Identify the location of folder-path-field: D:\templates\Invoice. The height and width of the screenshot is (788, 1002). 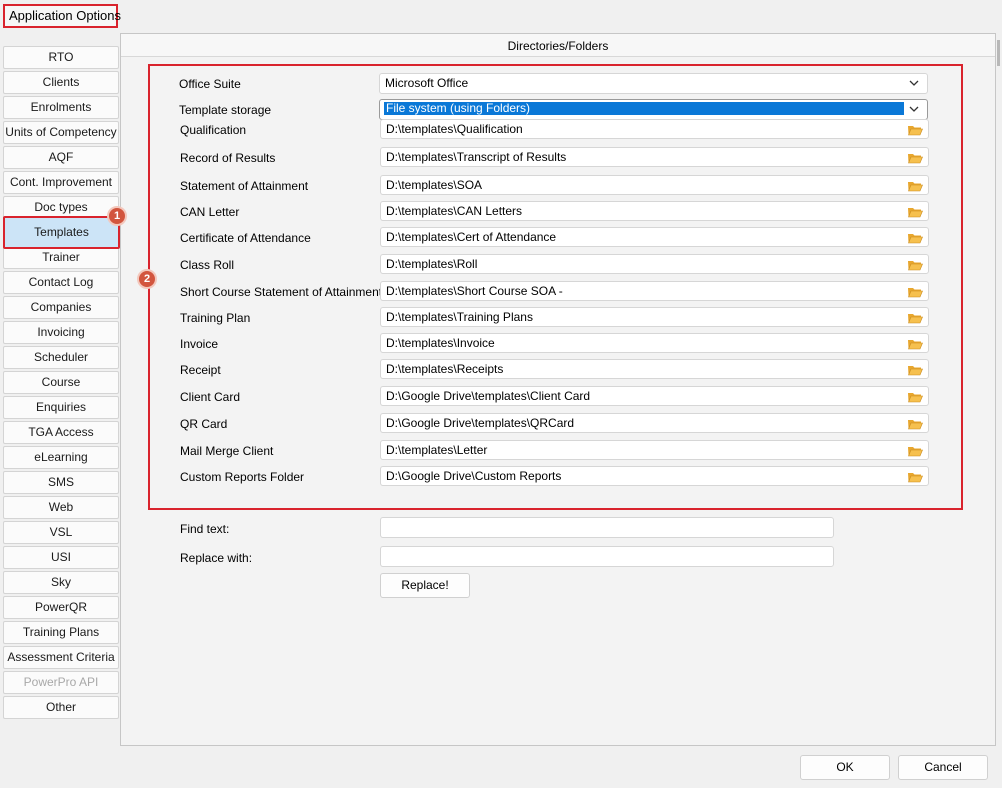
(654, 343).